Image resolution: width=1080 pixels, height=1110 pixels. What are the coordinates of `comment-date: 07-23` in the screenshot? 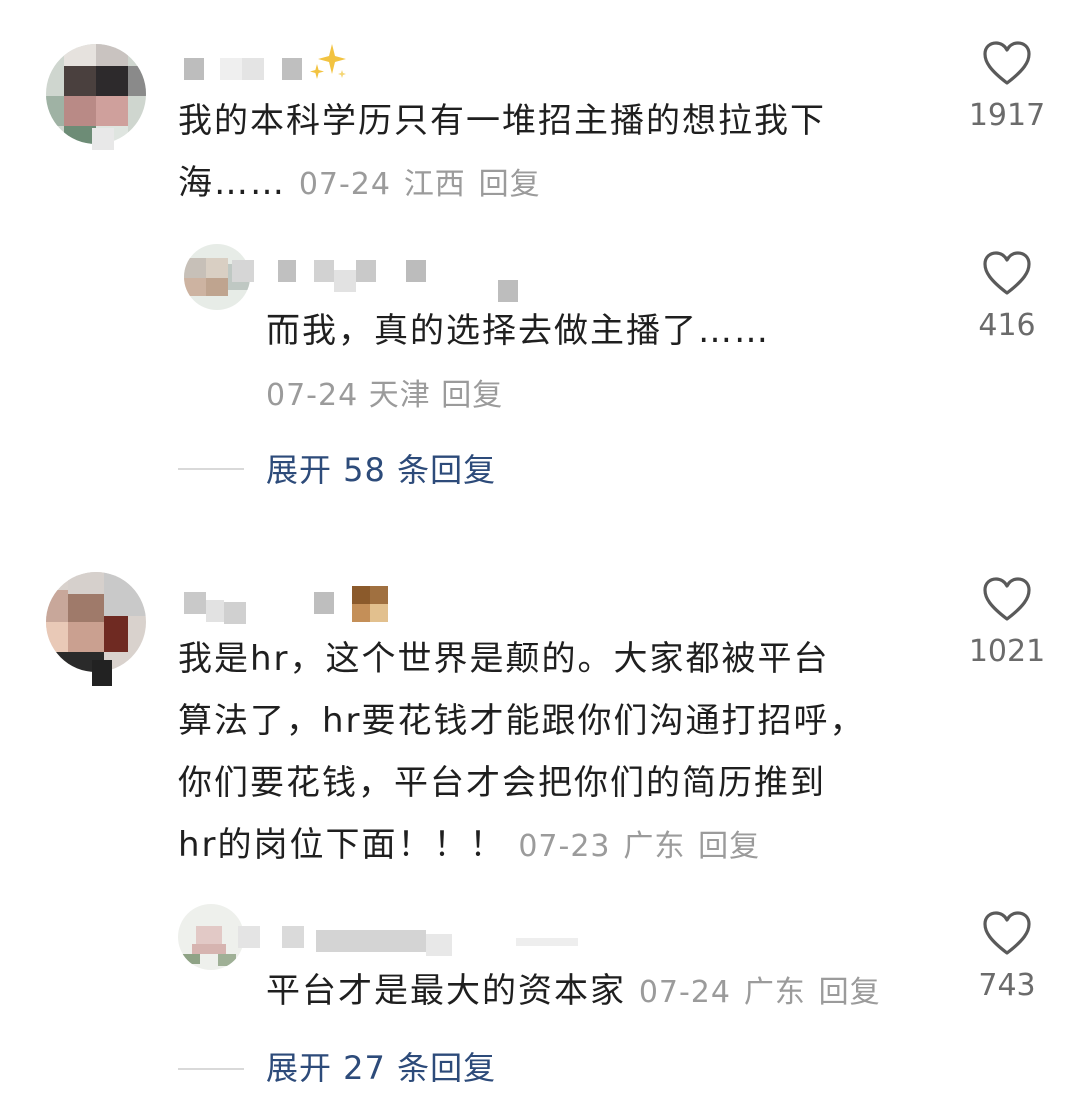 It's located at (564, 846).